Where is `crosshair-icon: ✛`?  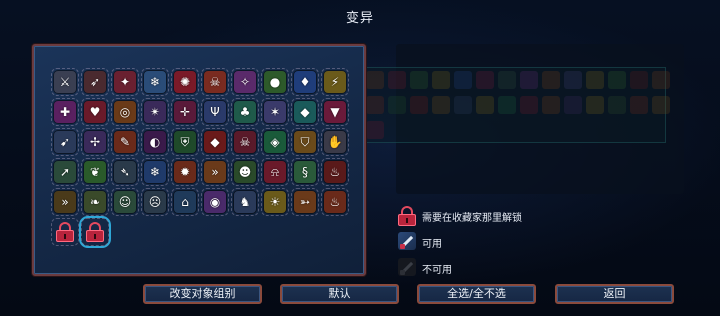 crosshair-icon: ✛ is located at coordinates (185, 112).